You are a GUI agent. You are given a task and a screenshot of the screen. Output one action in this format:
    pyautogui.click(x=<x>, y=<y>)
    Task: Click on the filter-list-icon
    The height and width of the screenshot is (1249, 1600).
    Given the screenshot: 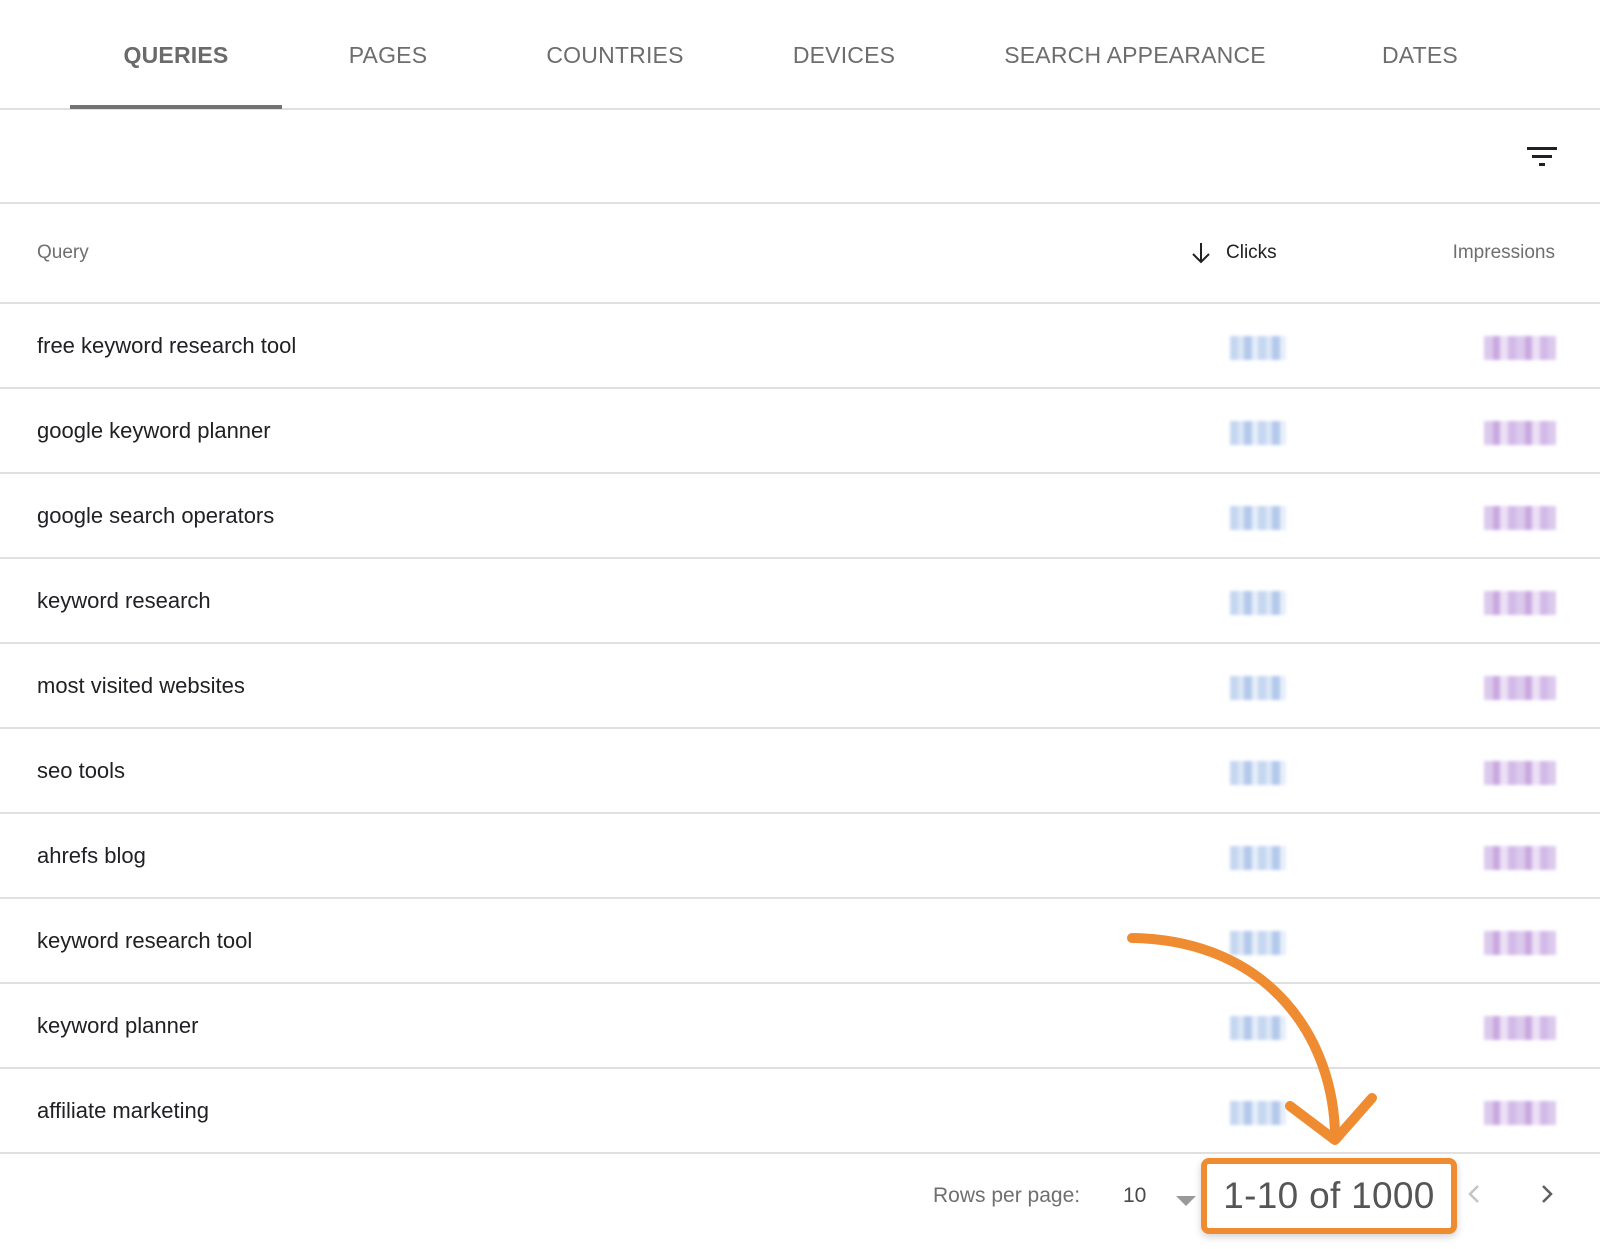 What is the action you would take?
    pyautogui.click(x=1542, y=156)
    